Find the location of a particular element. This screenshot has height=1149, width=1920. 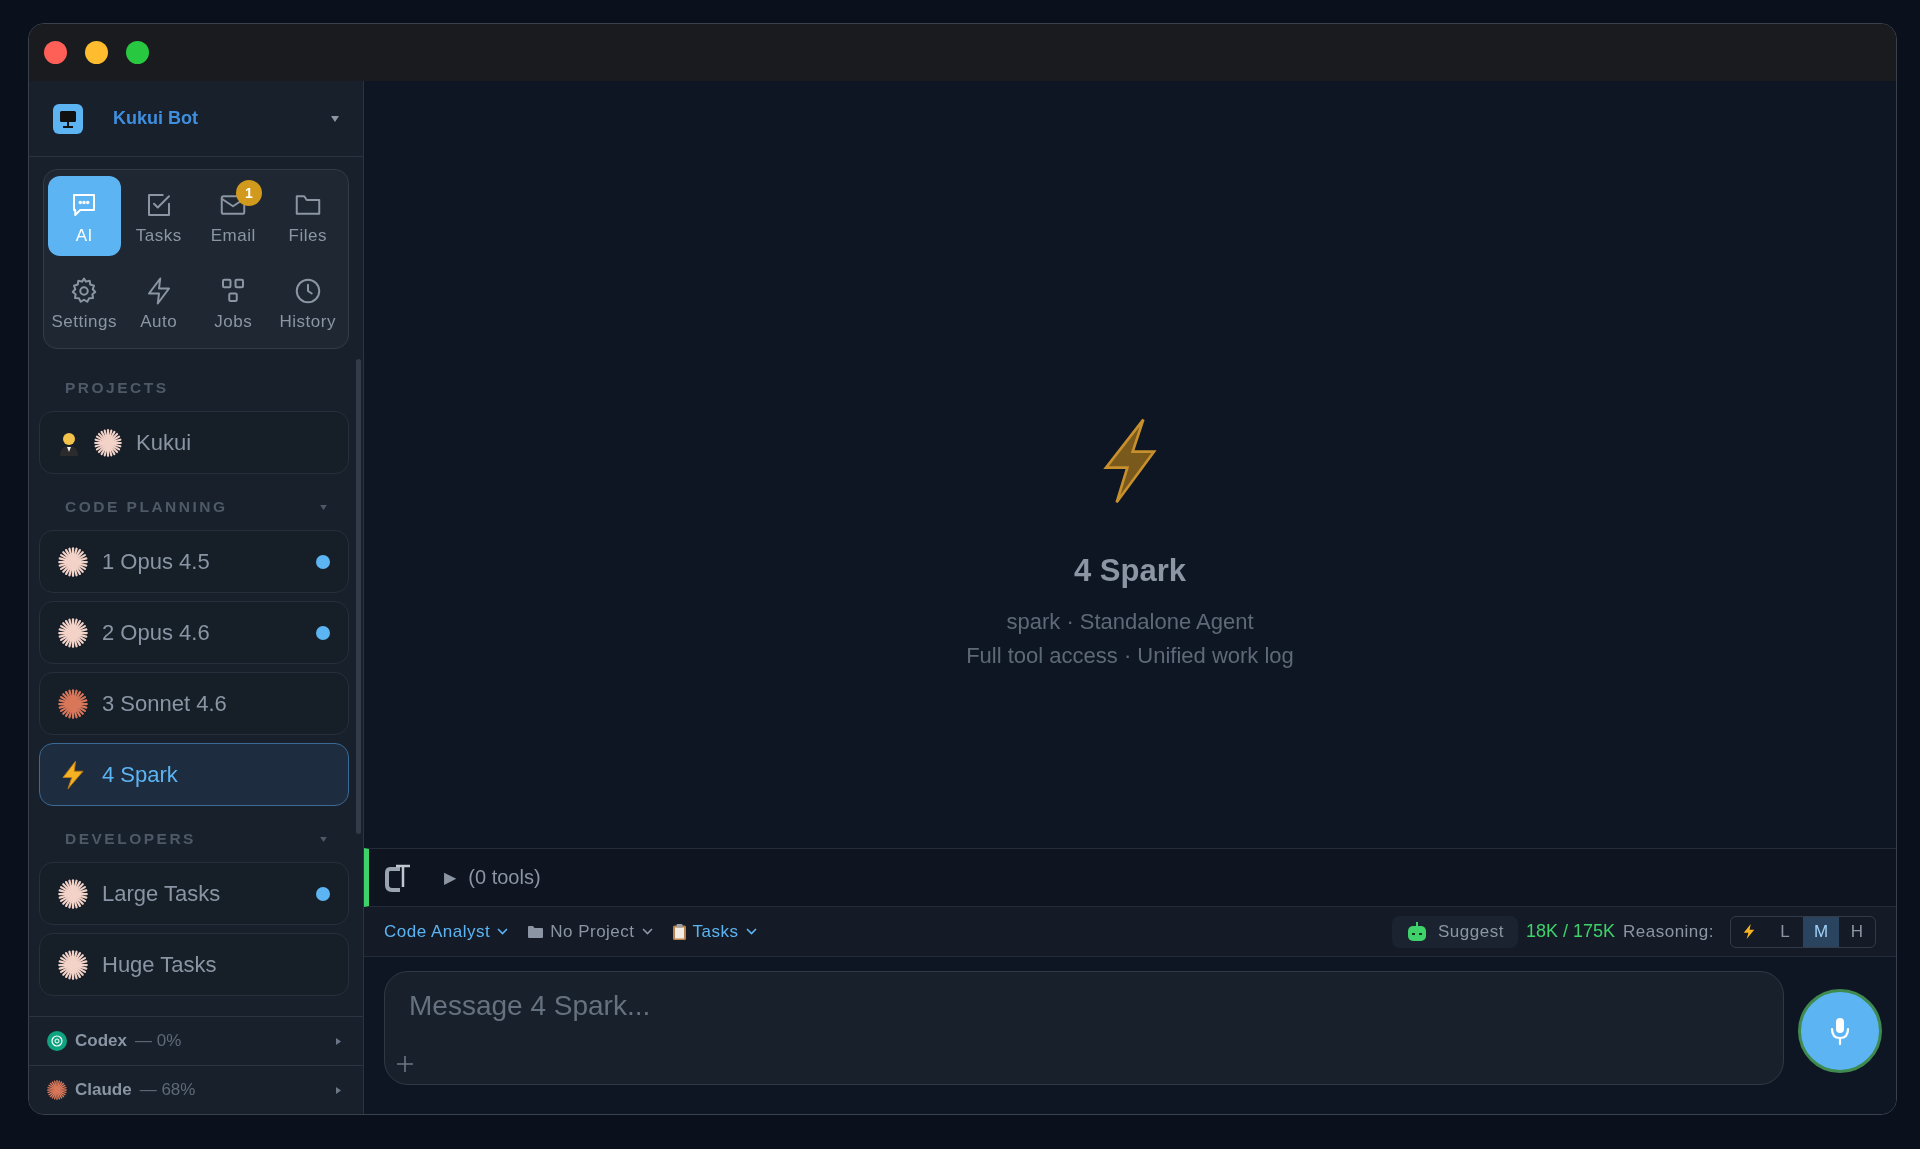

reasoning-option: M is located at coordinates (1821, 931).